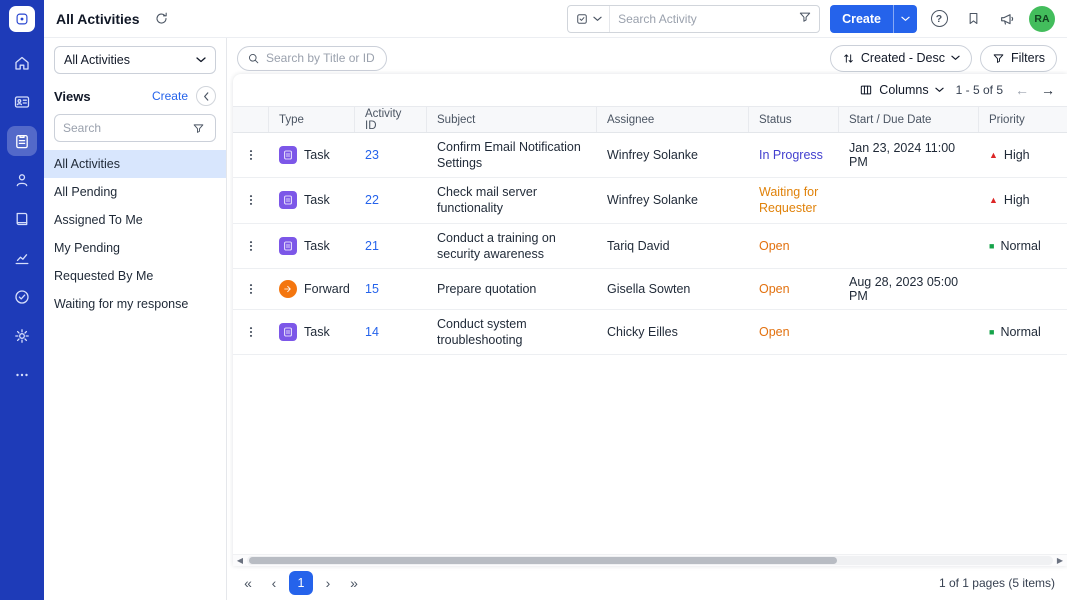 The width and height of the screenshot is (1067, 600). Describe the element at coordinates (321, 58) in the screenshot. I see `table-search-input` at that location.